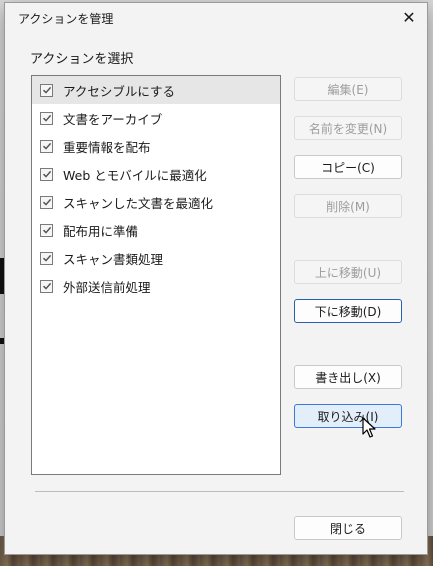  What do you see at coordinates (348, 528) in the screenshot?
I see `close-button: 閉じる` at bounding box center [348, 528].